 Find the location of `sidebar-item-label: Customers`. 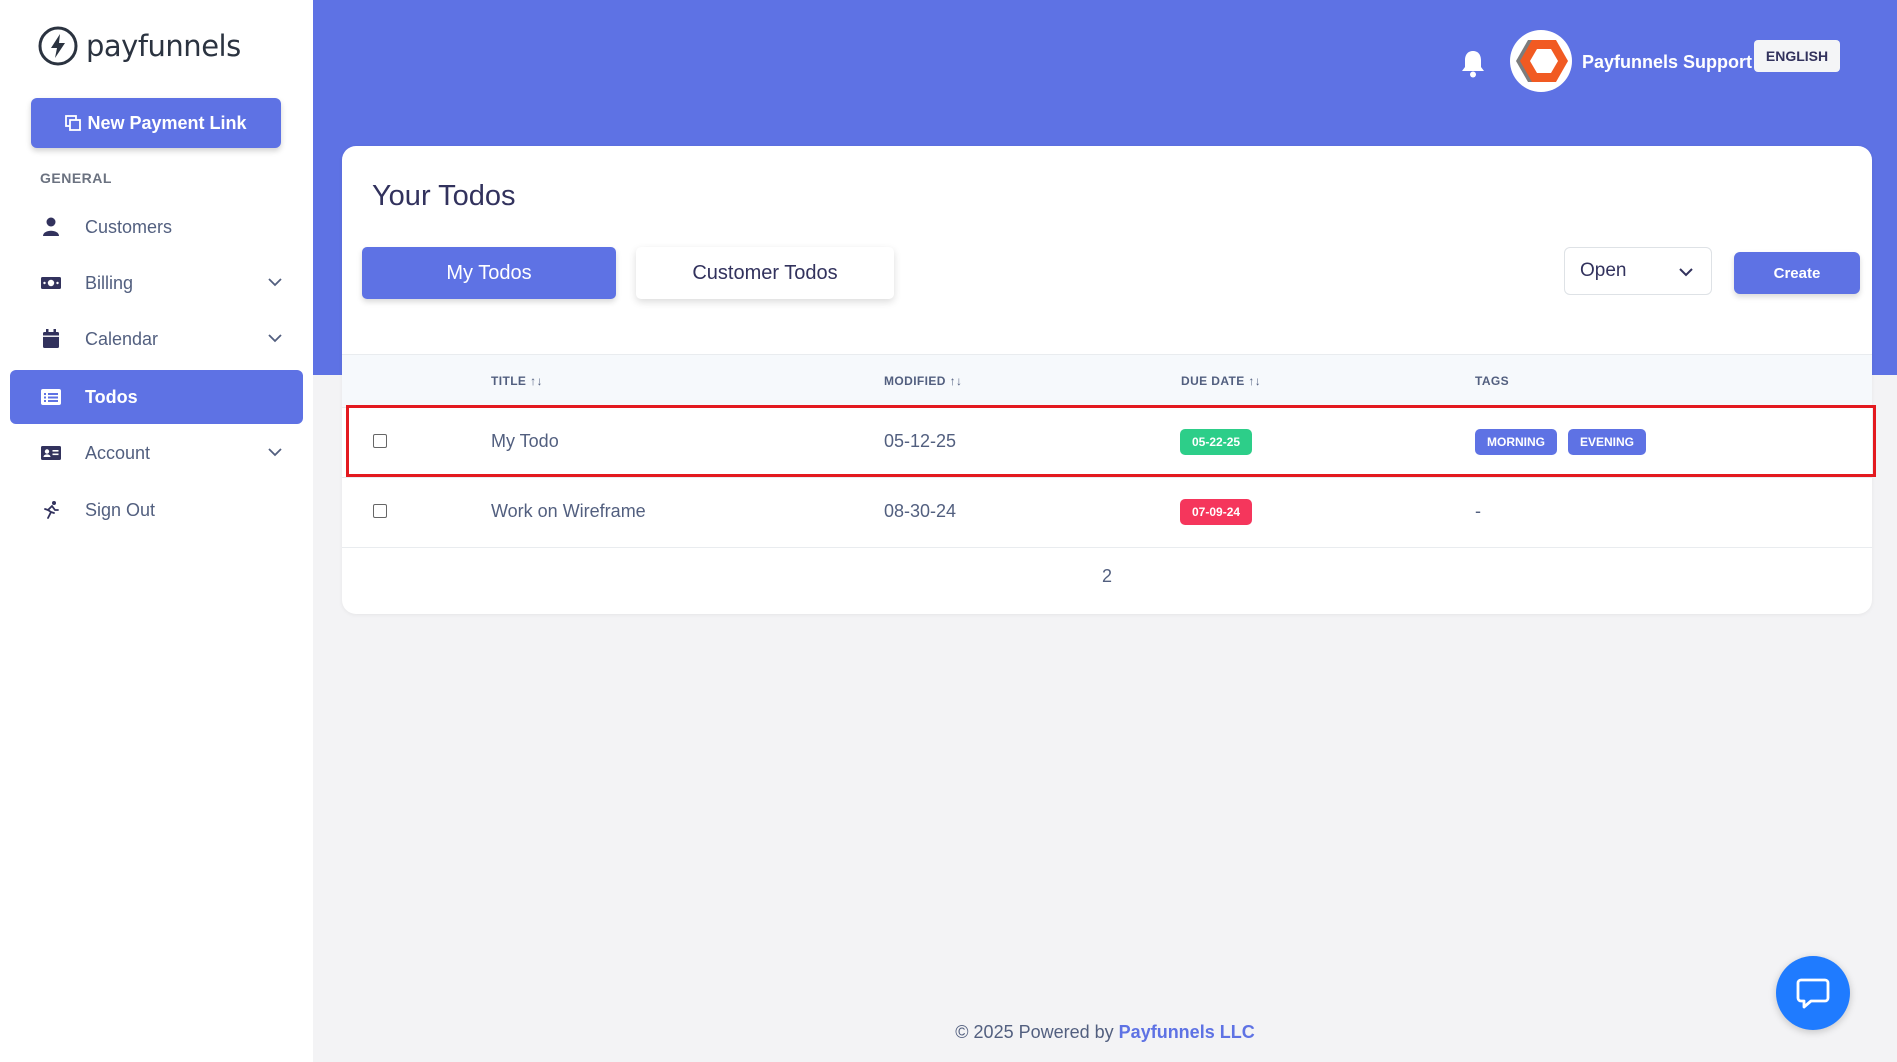

sidebar-item-label: Customers is located at coordinates (129, 227).